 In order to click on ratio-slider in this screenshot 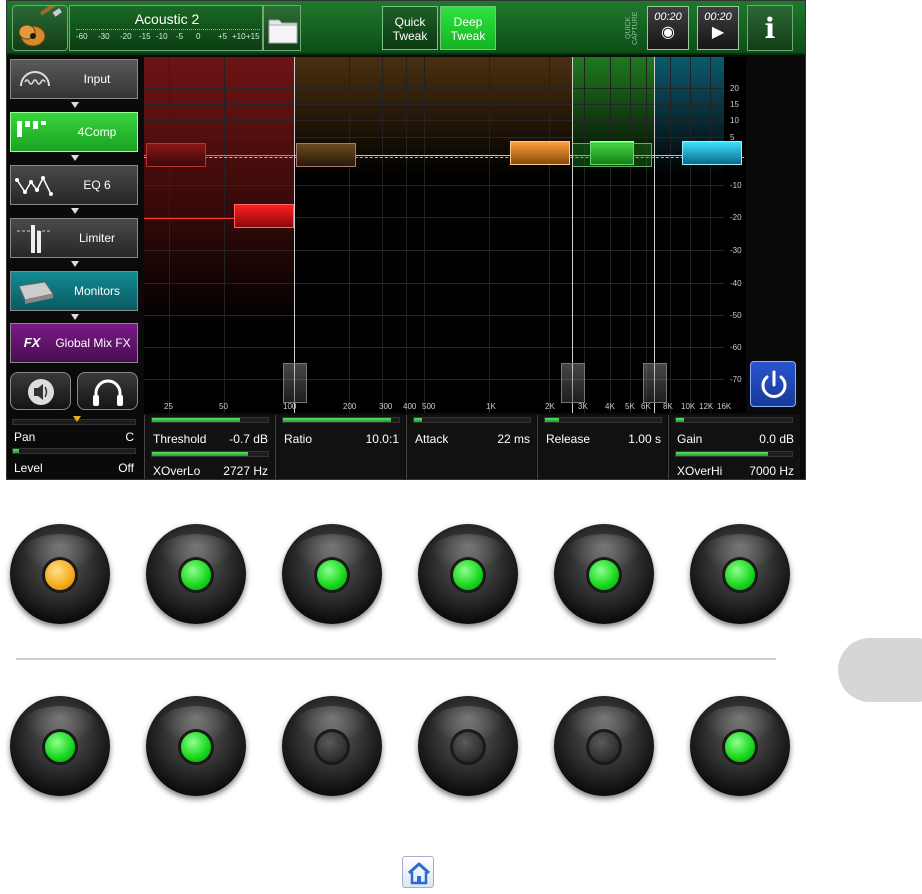, I will do `click(341, 420)`.